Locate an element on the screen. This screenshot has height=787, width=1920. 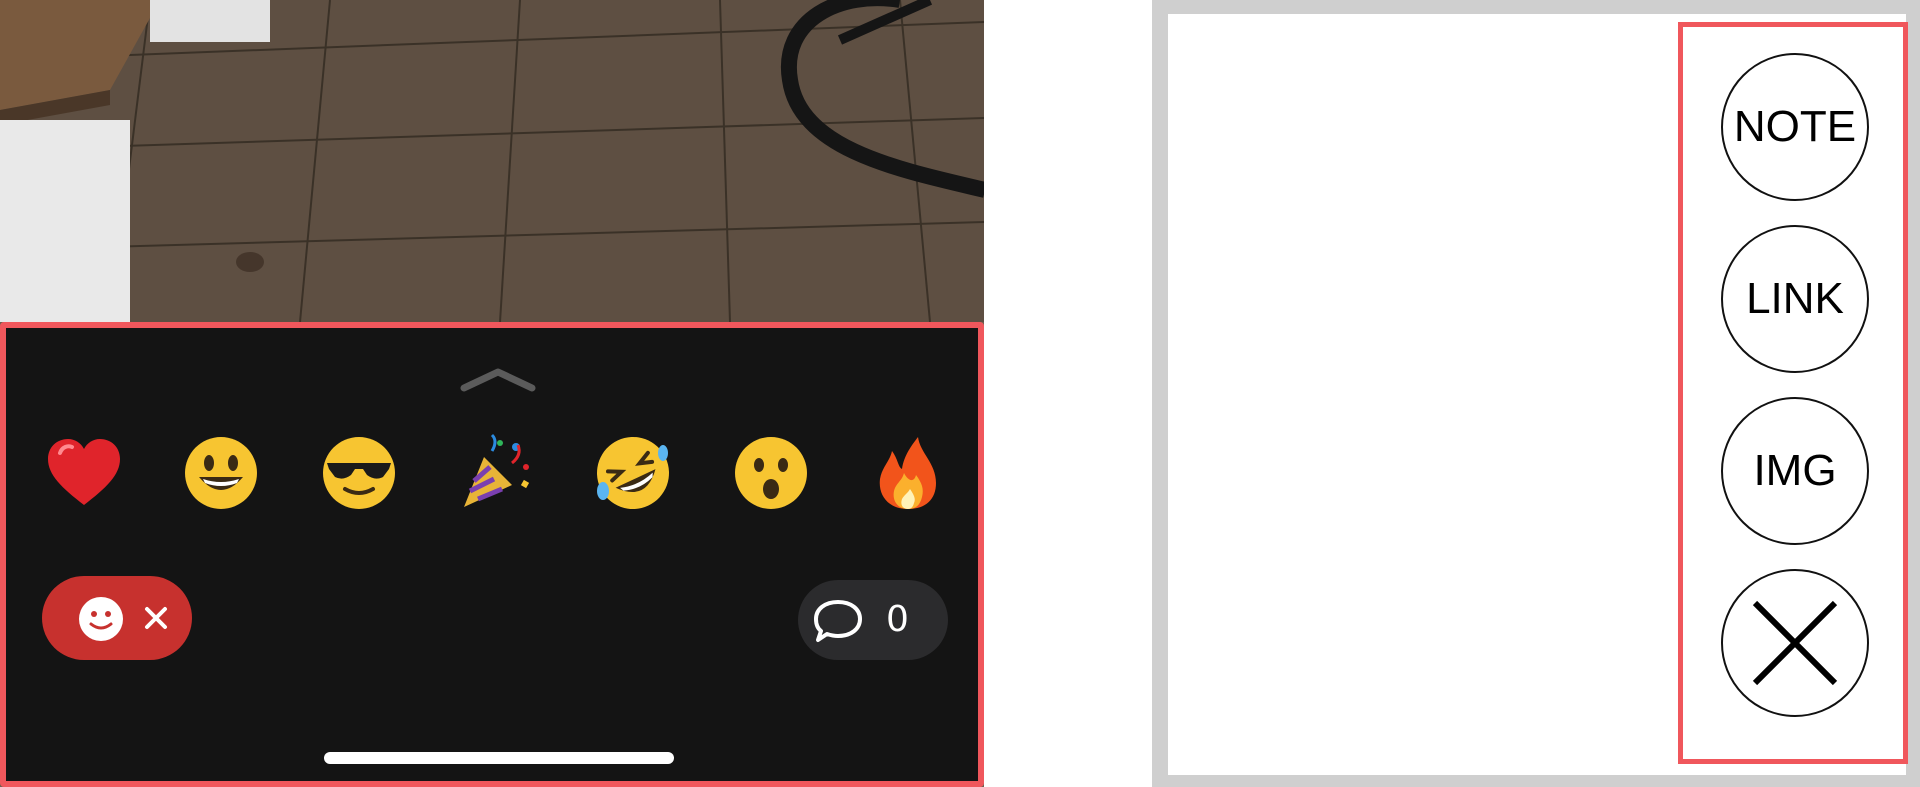
reactions-toggle-button is located at coordinates (117, 618).